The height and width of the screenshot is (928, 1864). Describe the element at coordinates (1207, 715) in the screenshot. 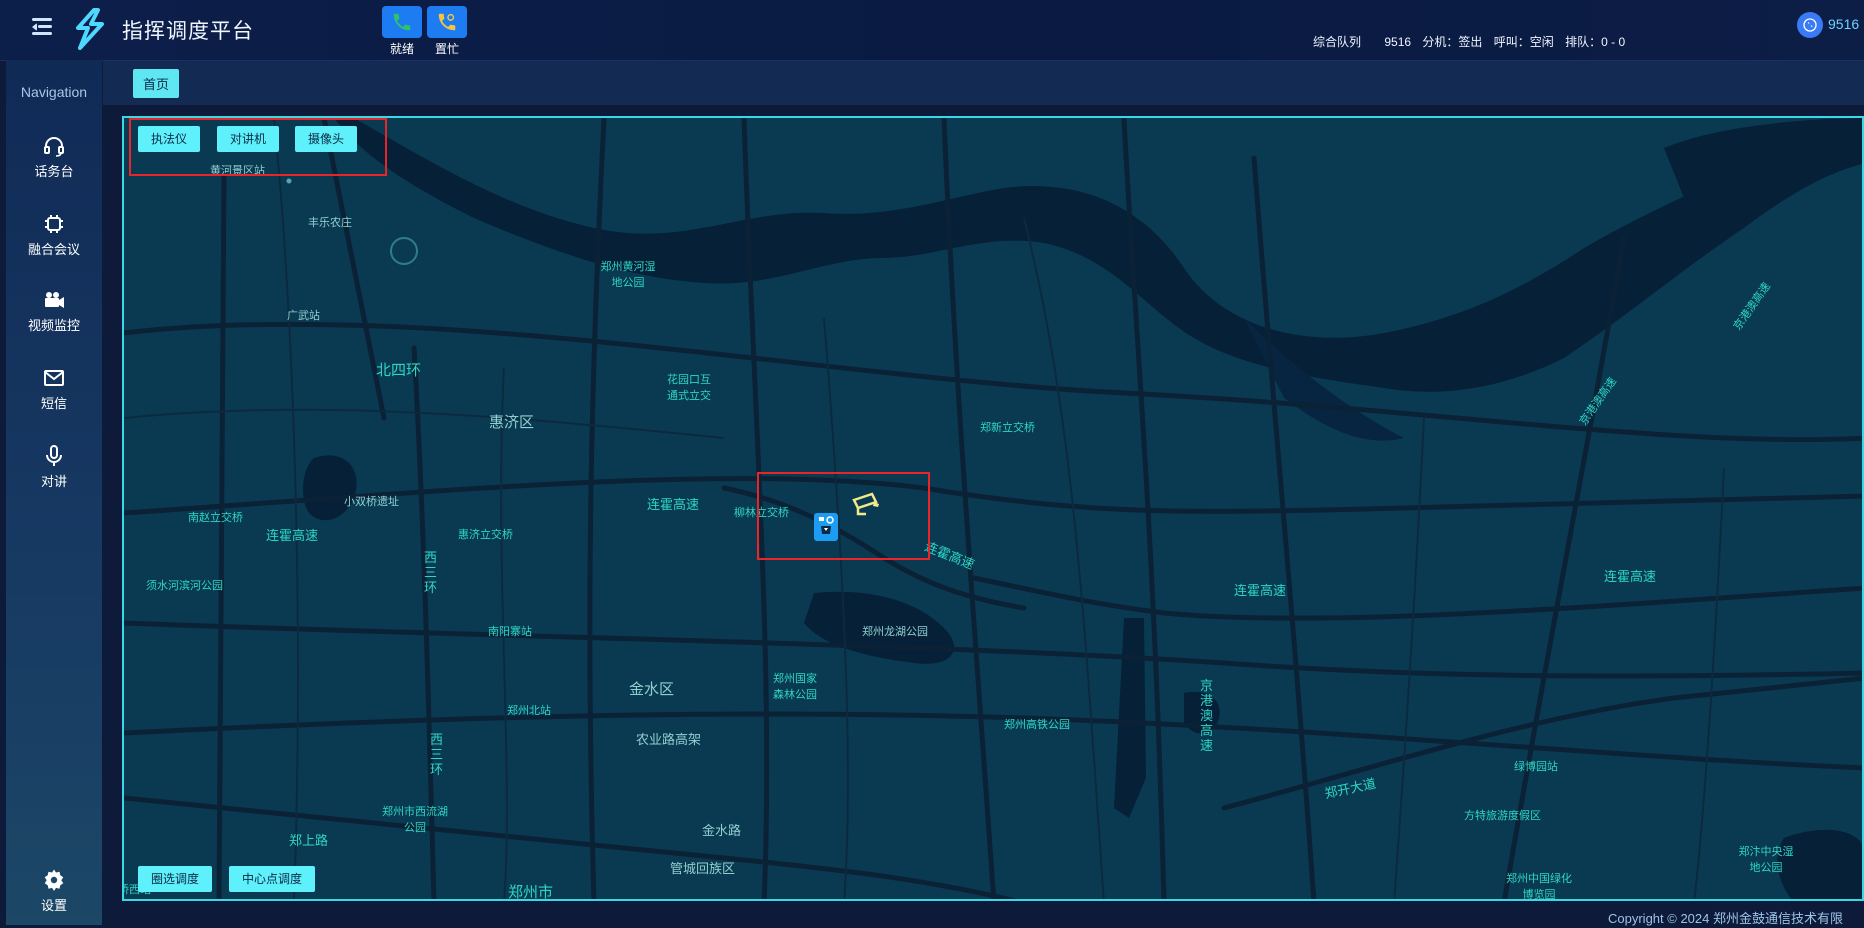

I see `map-label: 京港澳高速` at that location.